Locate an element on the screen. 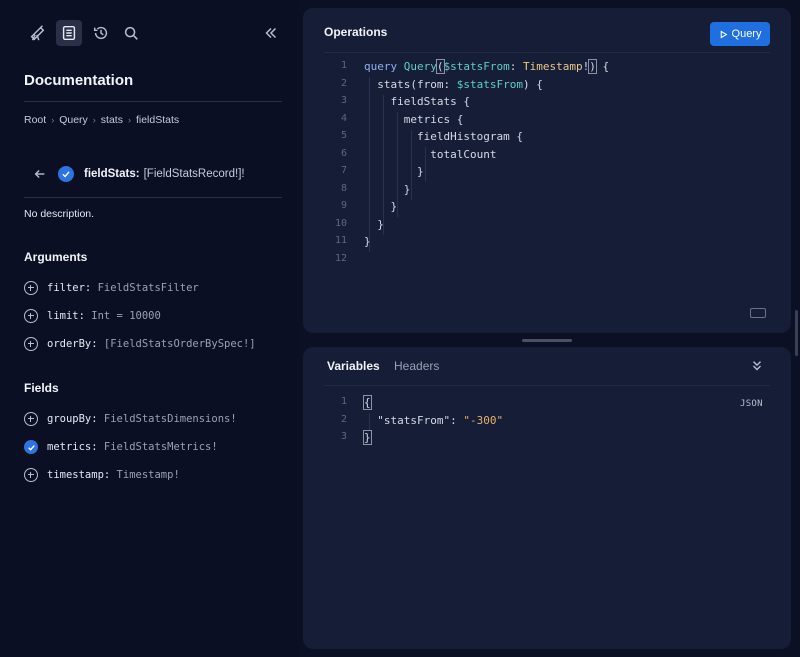 The image size is (800, 657). code-line: stats(from: $statsFrom) { is located at coordinates (453, 84).